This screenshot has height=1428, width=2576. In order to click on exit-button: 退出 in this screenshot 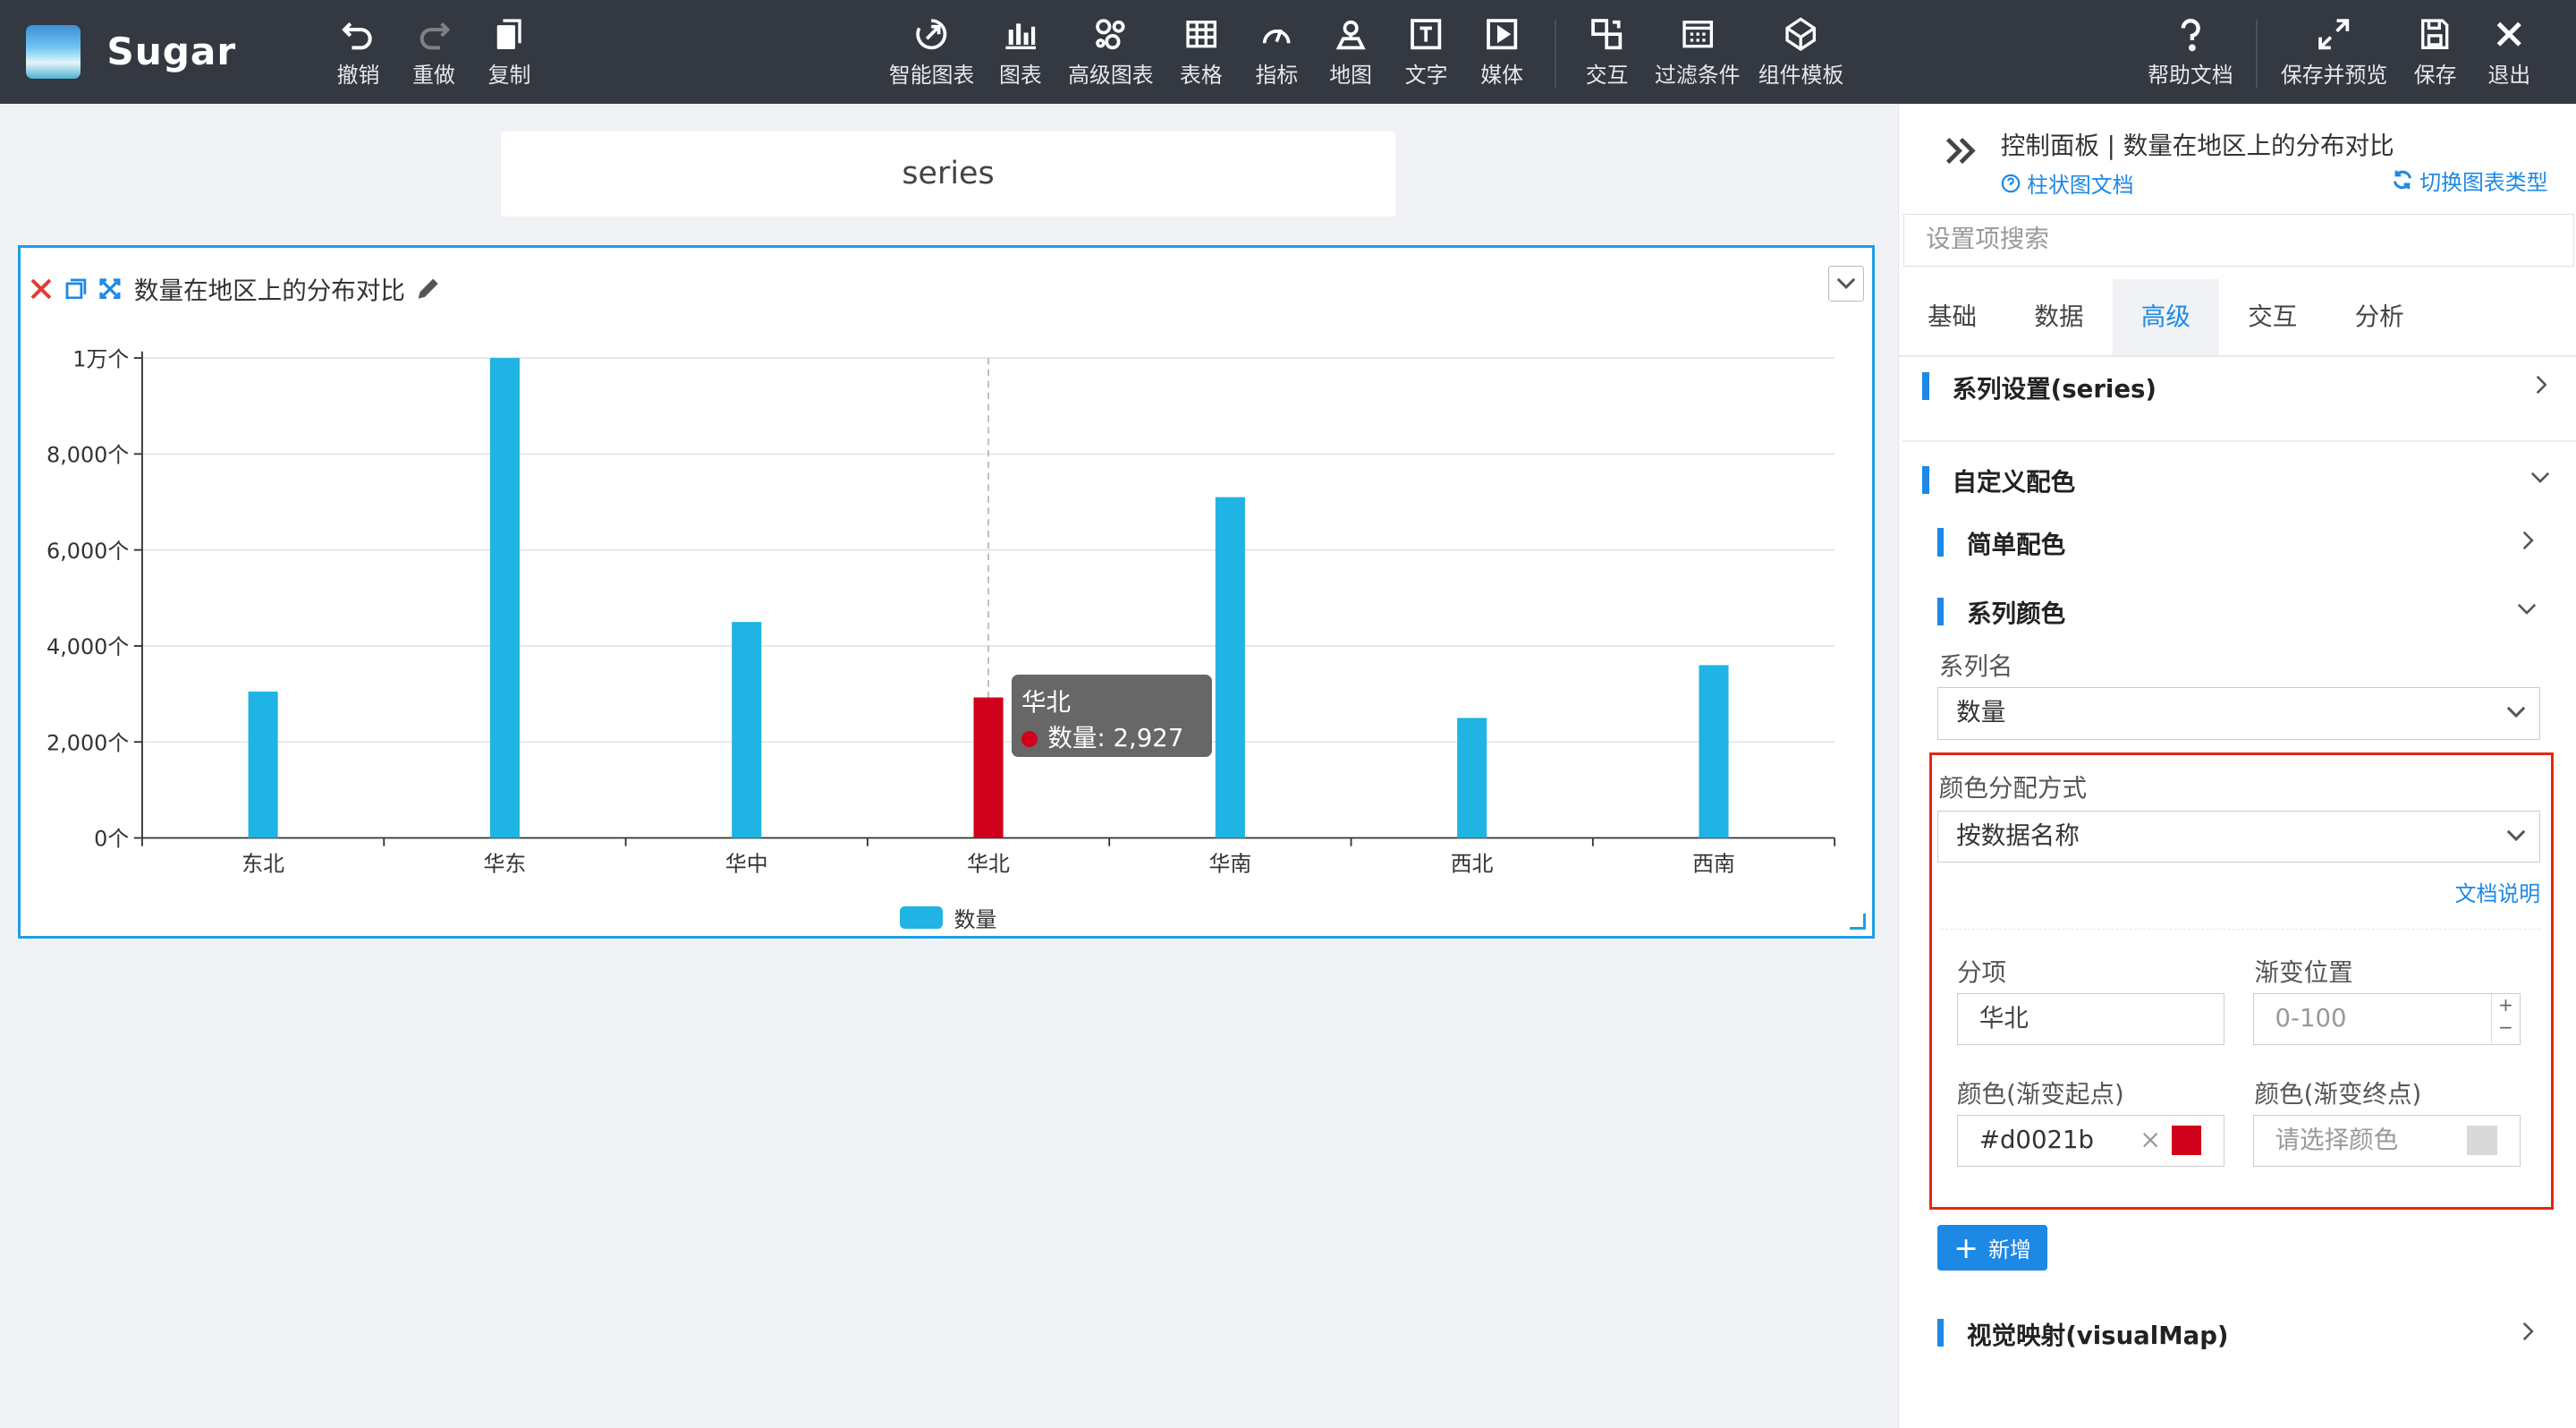, I will do `click(2508, 55)`.